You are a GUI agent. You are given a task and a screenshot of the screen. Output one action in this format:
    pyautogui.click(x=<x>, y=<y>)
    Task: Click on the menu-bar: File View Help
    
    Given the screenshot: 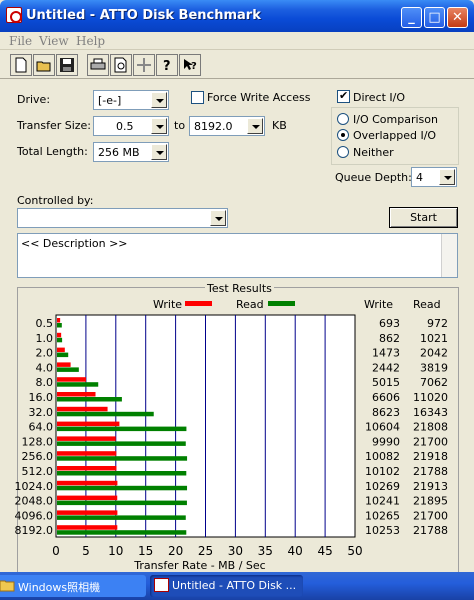 What is the action you would take?
    pyautogui.click(x=237, y=41)
    